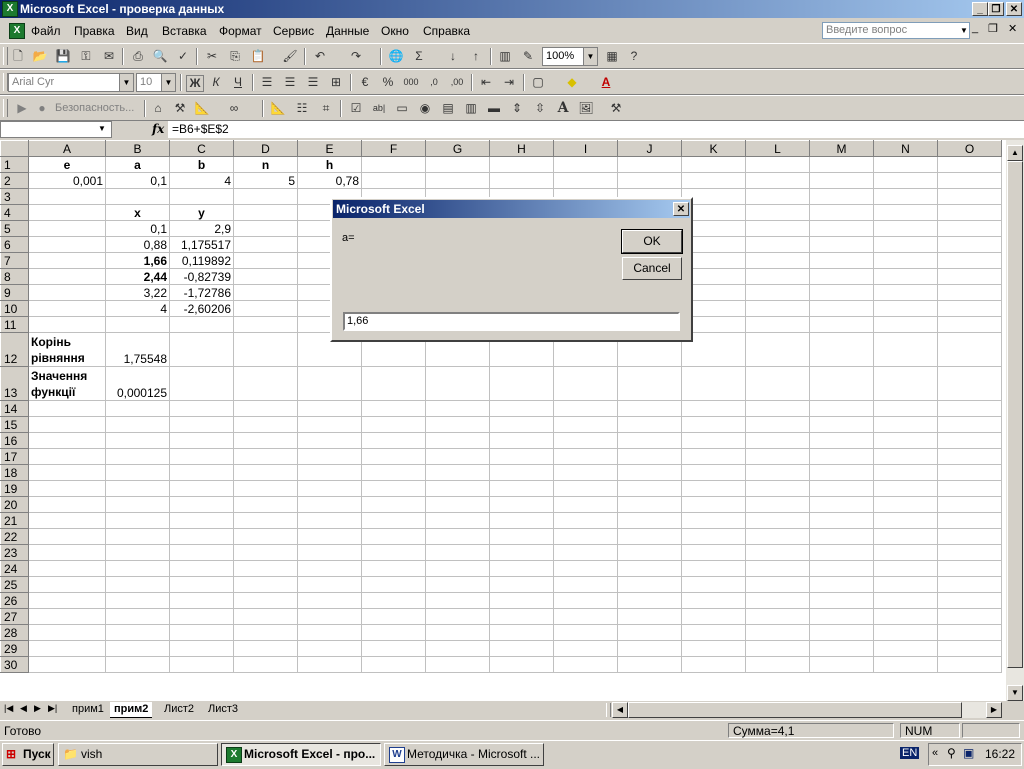 The width and height of the screenshot is (1024, 769). I want to click on cell: b, so click(201, 164).